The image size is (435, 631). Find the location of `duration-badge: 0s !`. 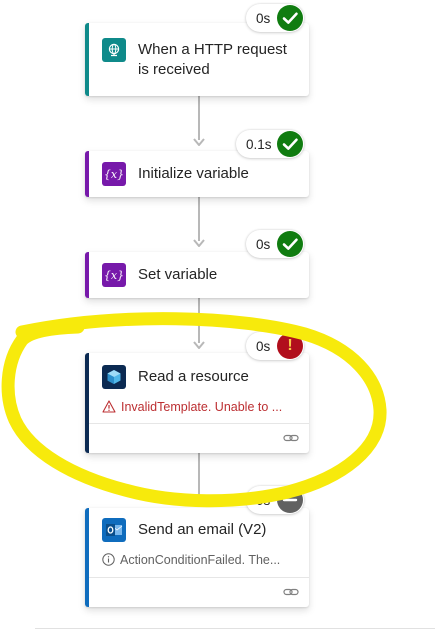

duration-badge: 0s ! is located at coordinates (275, 346).